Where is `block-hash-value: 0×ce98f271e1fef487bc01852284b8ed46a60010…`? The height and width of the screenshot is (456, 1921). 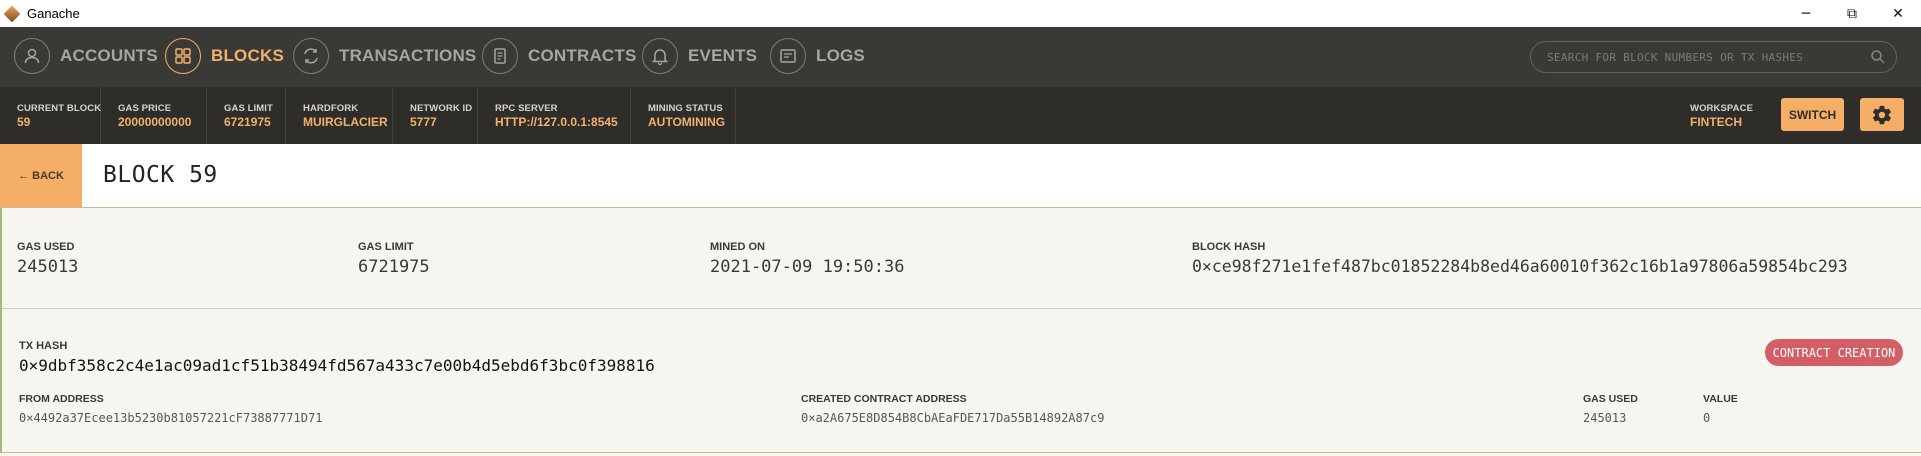
block-hash-value: 0×ce98f271e1fef487bc01852284b8ed46a60010… is located at coordinates (1520, 266).